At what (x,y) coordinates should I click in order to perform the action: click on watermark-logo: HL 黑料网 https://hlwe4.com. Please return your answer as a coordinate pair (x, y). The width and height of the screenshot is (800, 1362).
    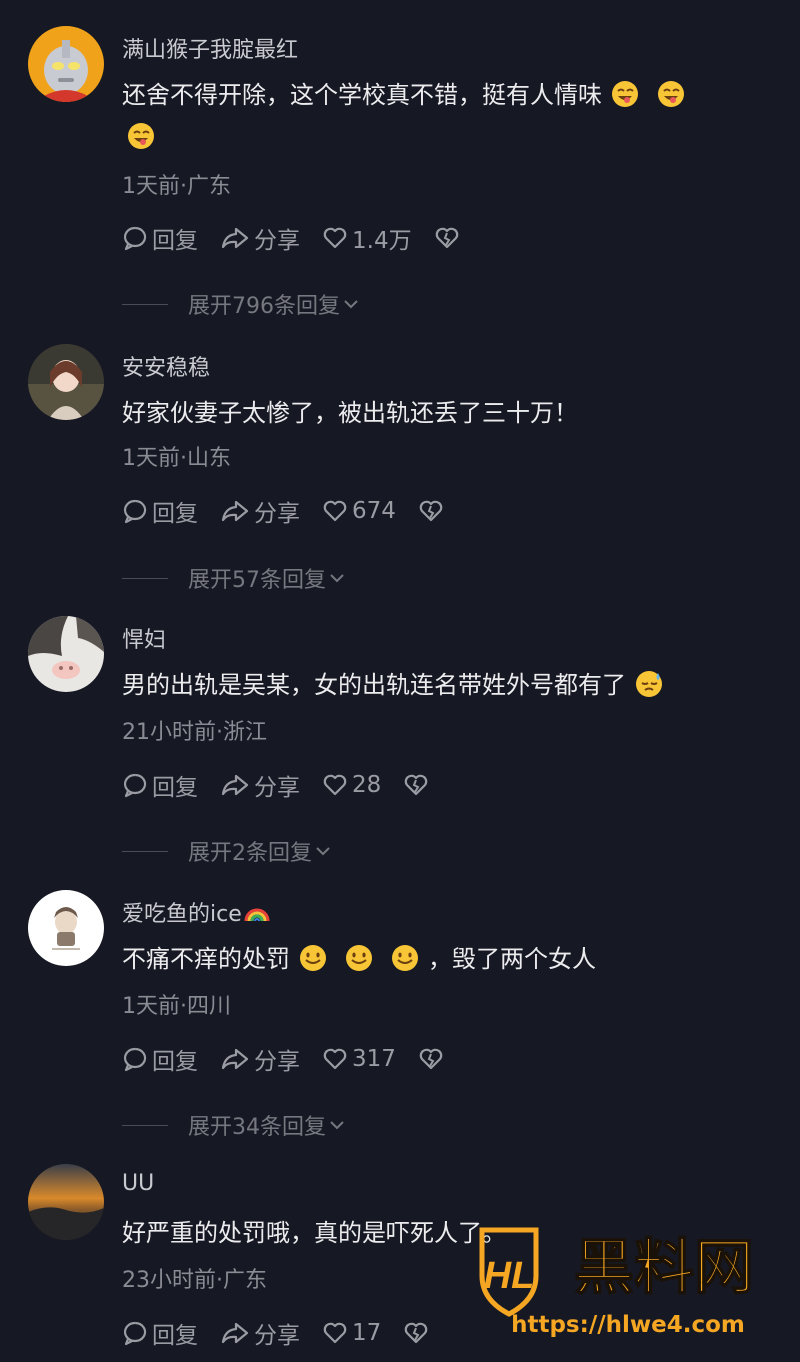
    Looking at the image, I should click on (634, 1282).